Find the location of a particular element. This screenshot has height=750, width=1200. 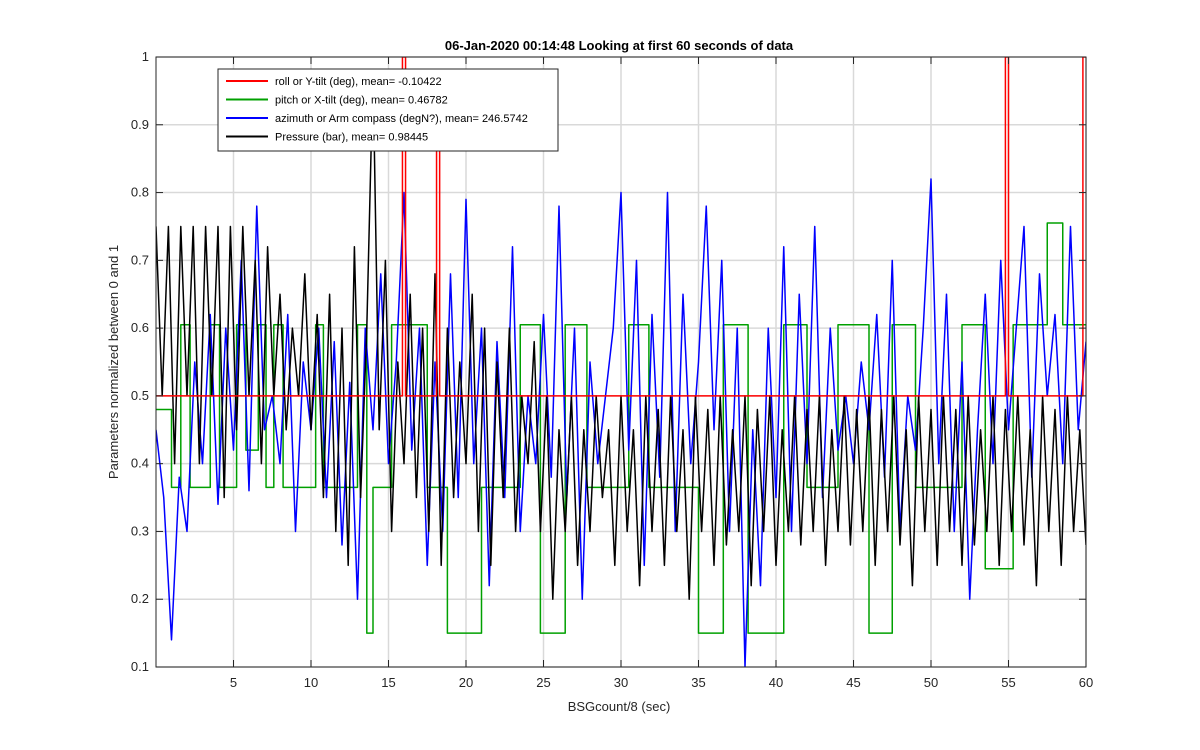

x-tick-label: 55 is located at coordinates (1008, 682).